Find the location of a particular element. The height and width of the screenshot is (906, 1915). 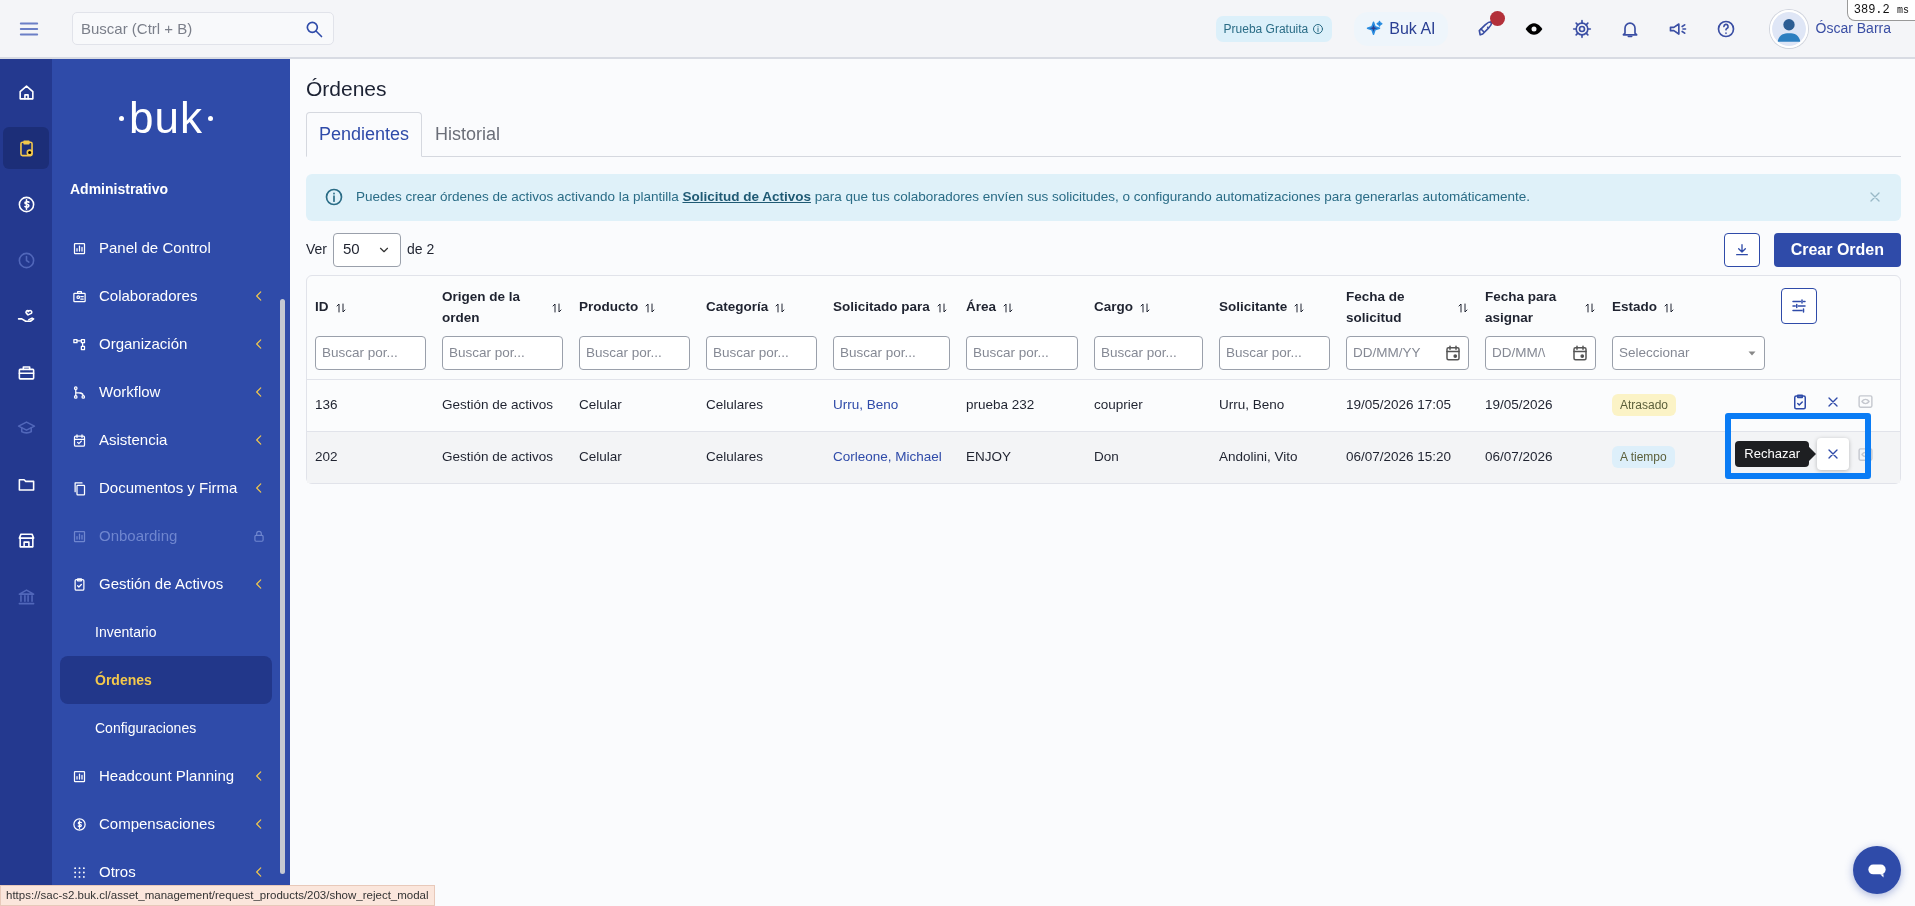

table-cell: ENJOY is located at coordinates (988, 457).